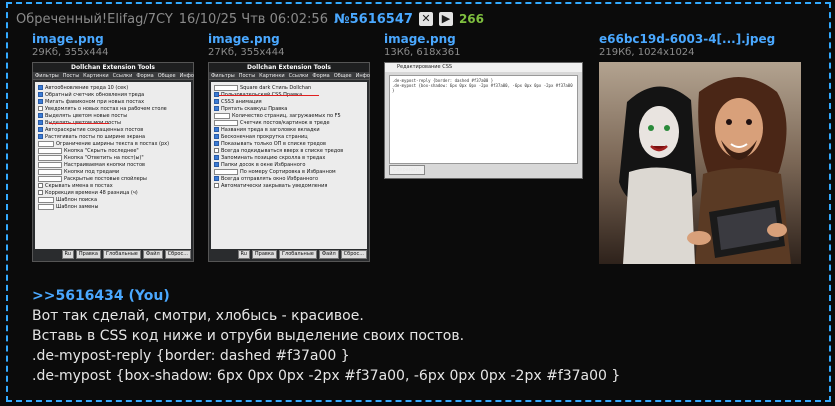 The width and height of the screenshot is (835, 406). What do you see at coordinates (276, 87) in the screenshot?
I see `setting-label: Square dark Стиль Dollchan` at bounding box center [276, 87].